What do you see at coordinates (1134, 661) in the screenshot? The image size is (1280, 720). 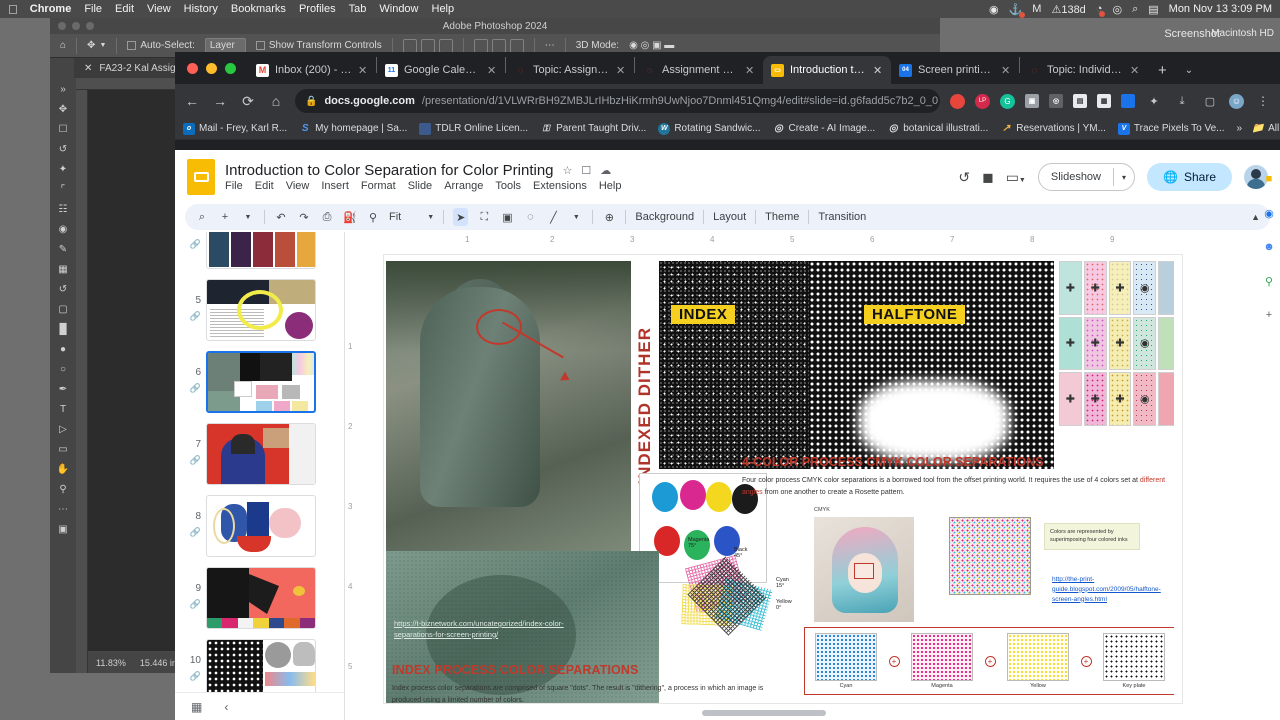 I see `plate-key: Key plate` at bounding box center [1134, 661].